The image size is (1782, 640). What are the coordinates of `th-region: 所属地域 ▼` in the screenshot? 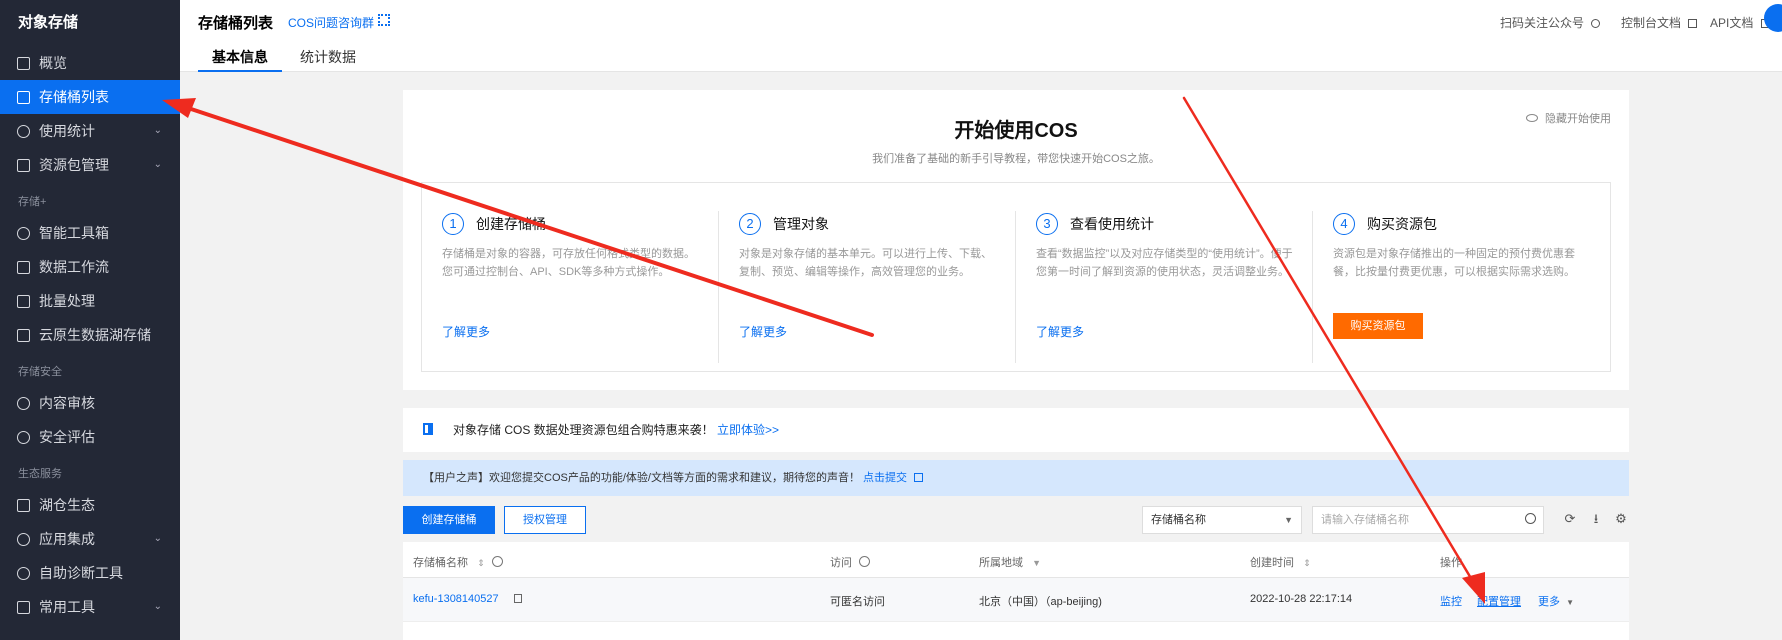 It's located at (1010, 562).